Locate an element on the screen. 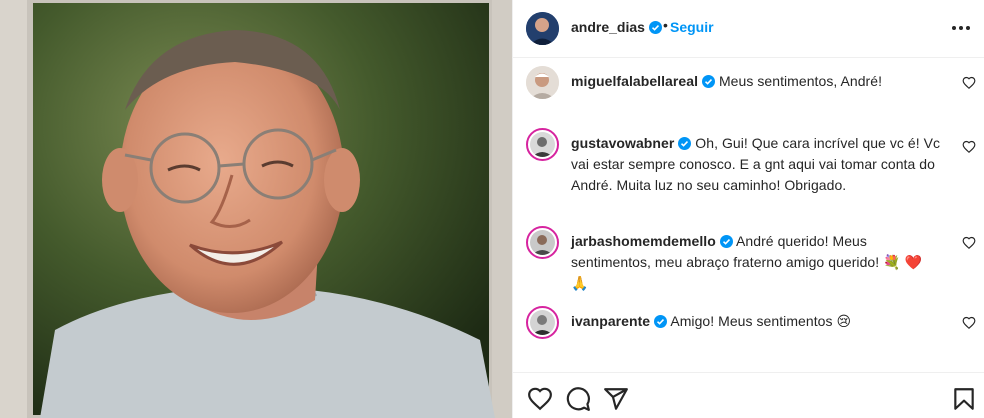 The width and height of the screenshot is (984, 418). author-avatar is located at coordinates (542, 28).